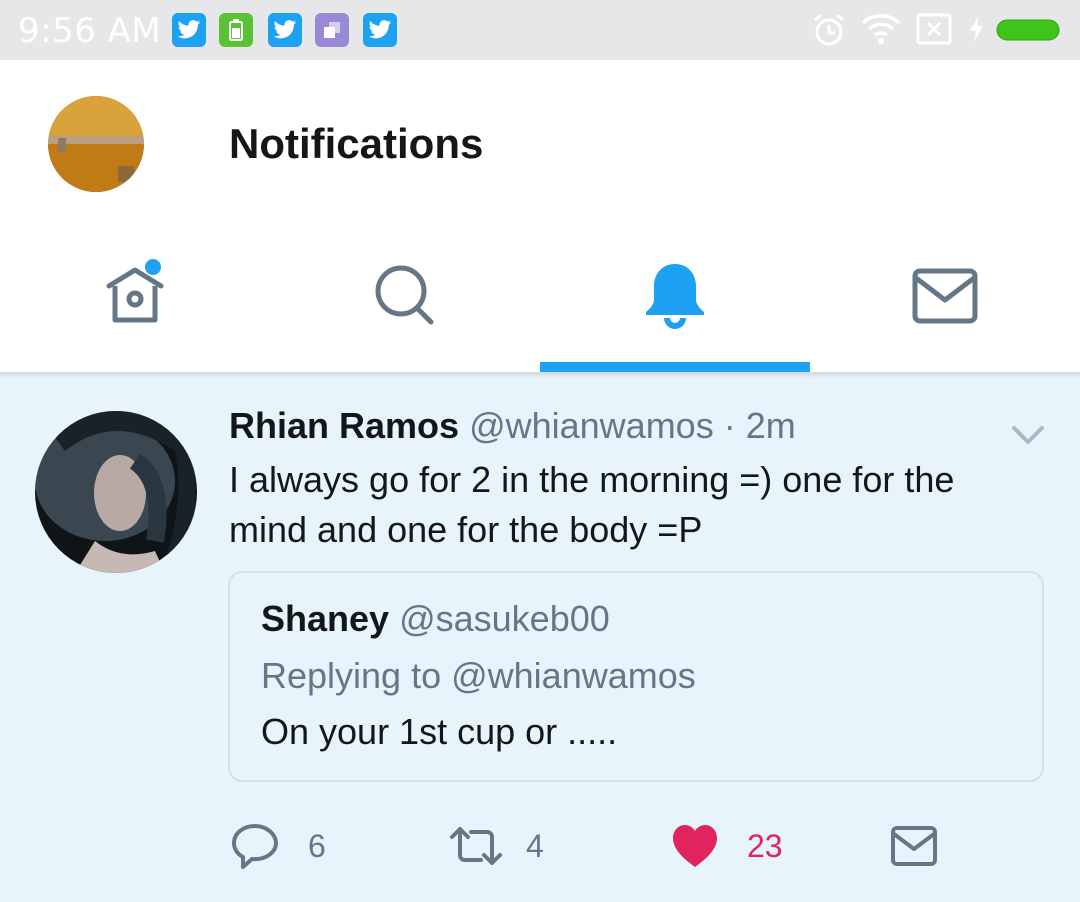 The height and width of the screenshot is (902, 1080). Describe the element at coordinates (476, 846) in the screenshot. I see `retweet-icon` at that location.